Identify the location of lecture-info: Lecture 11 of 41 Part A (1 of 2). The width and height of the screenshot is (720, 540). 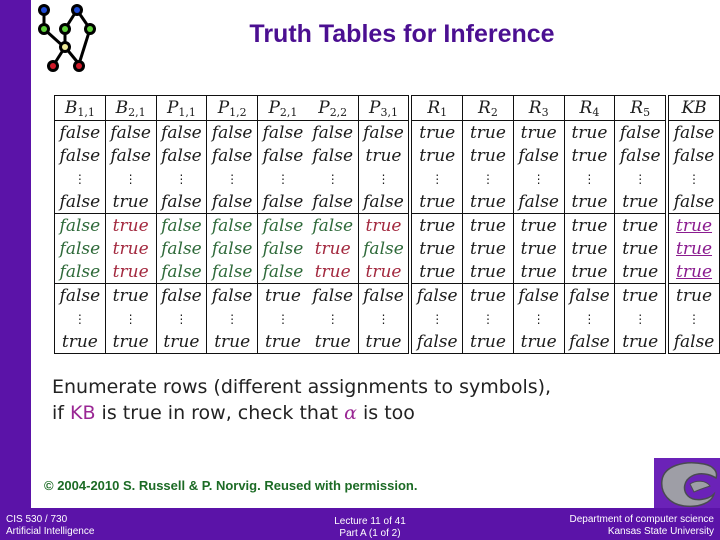
(370, 528).